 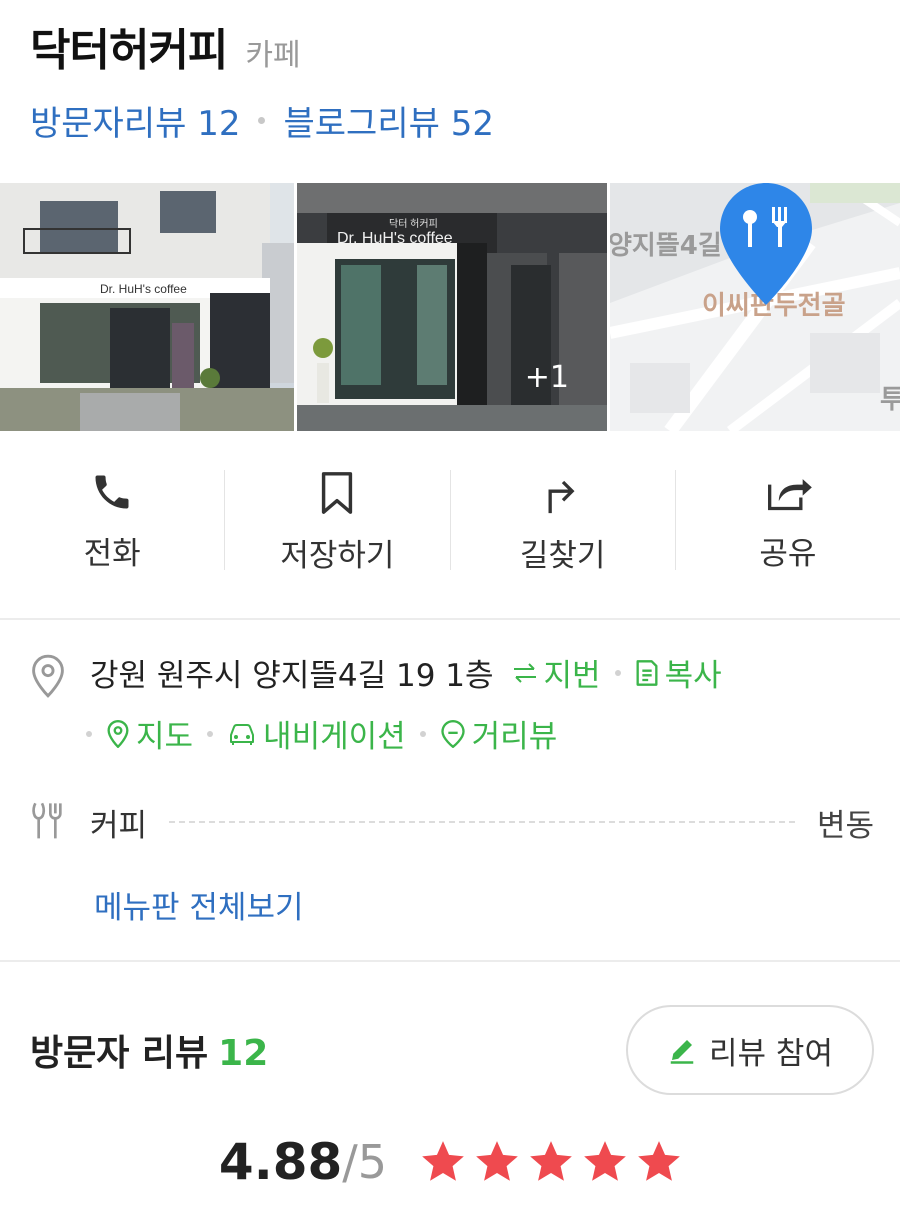 I want to click on streetview-link: 거리뷰, so click(x=499, y=733).